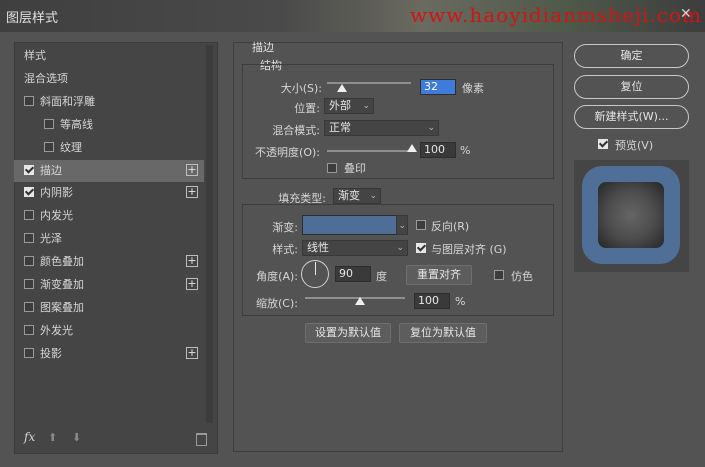 This screenshot has width=705, height=467. Describe the element at coordinates (56, 330) in the screenshot. I see `sidebar-item-label: 外发光` at that location.